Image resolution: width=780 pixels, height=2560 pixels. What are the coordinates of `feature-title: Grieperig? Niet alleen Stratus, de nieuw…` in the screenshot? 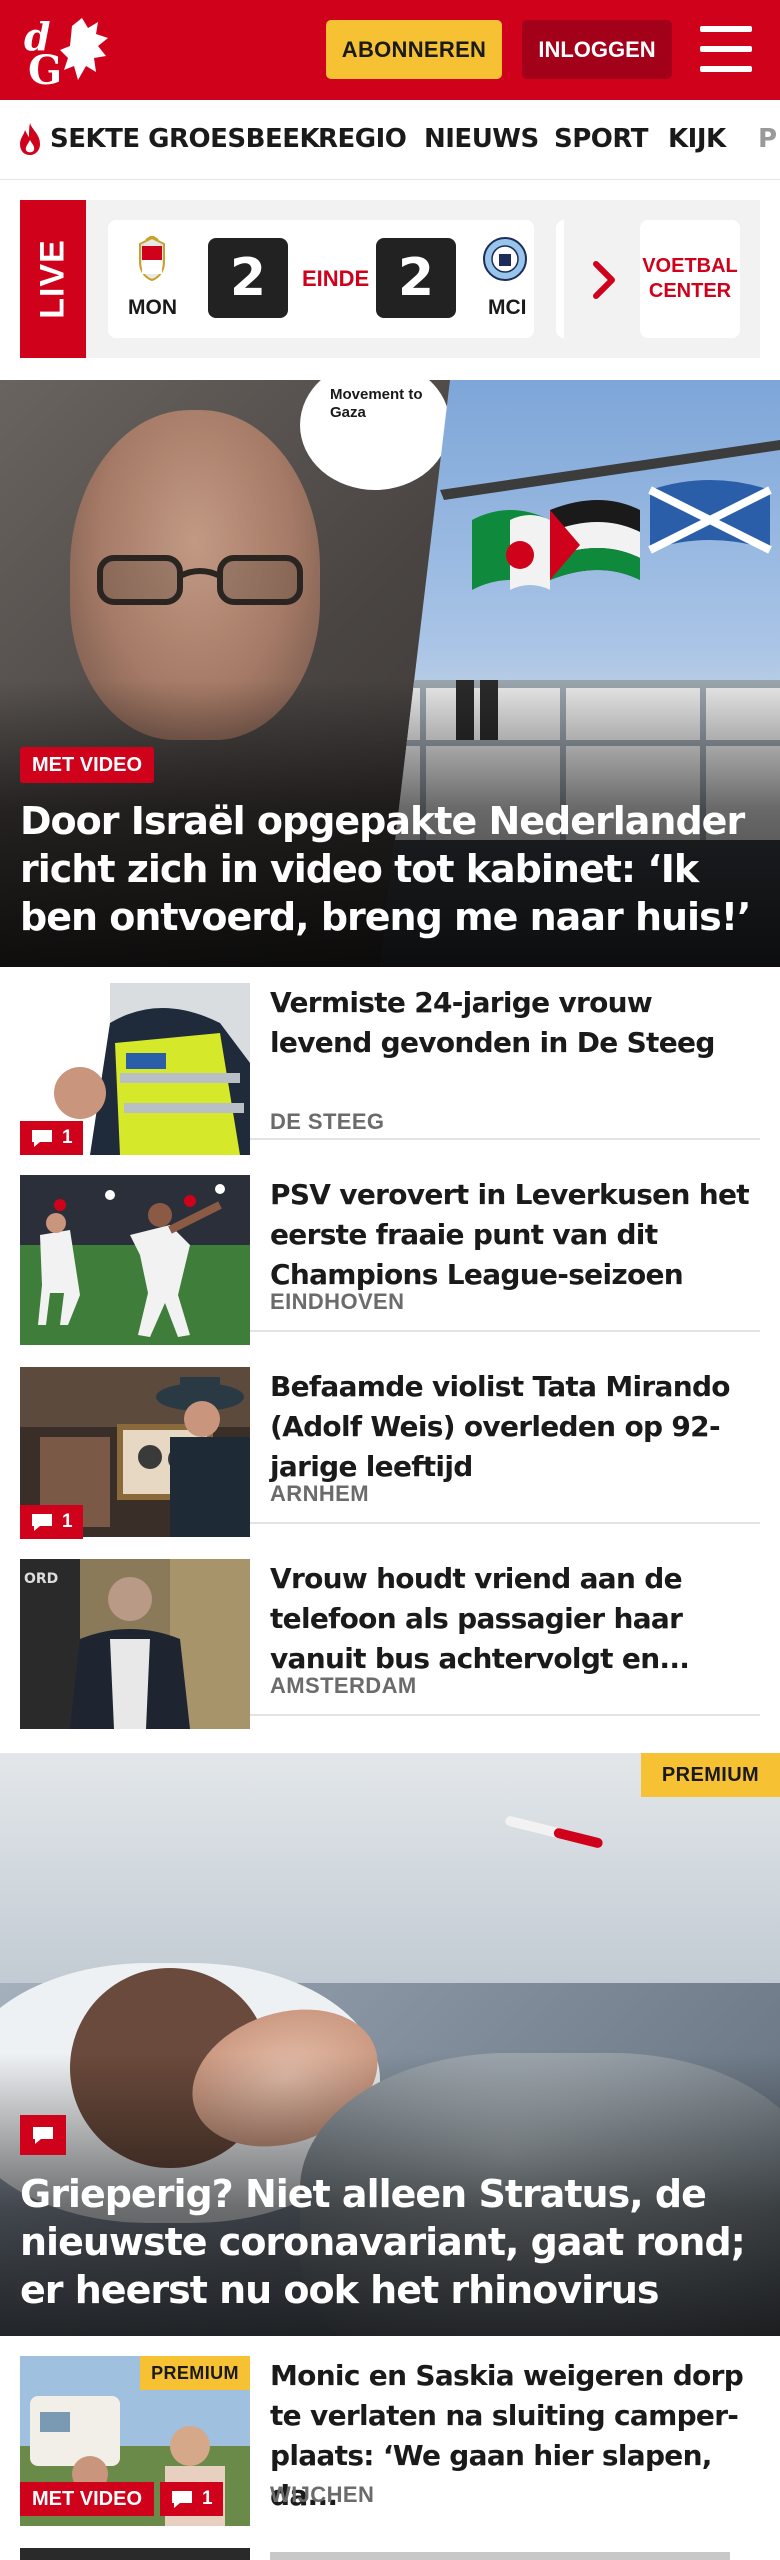 It's located at (395, 2242).